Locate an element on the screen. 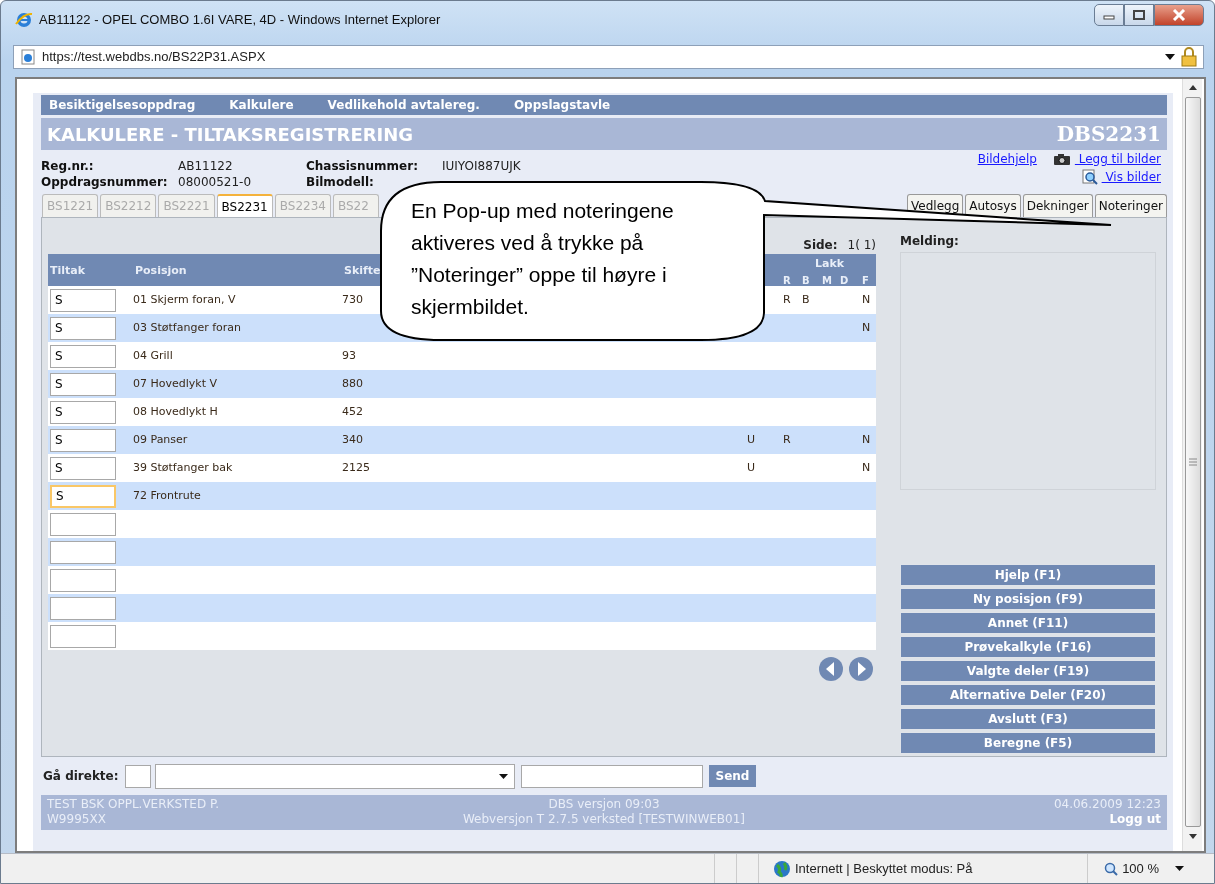 The height and width of the screenshot is (884, 1215). action-button: Avslutt (F3) is located at coordinates (1028, 719).